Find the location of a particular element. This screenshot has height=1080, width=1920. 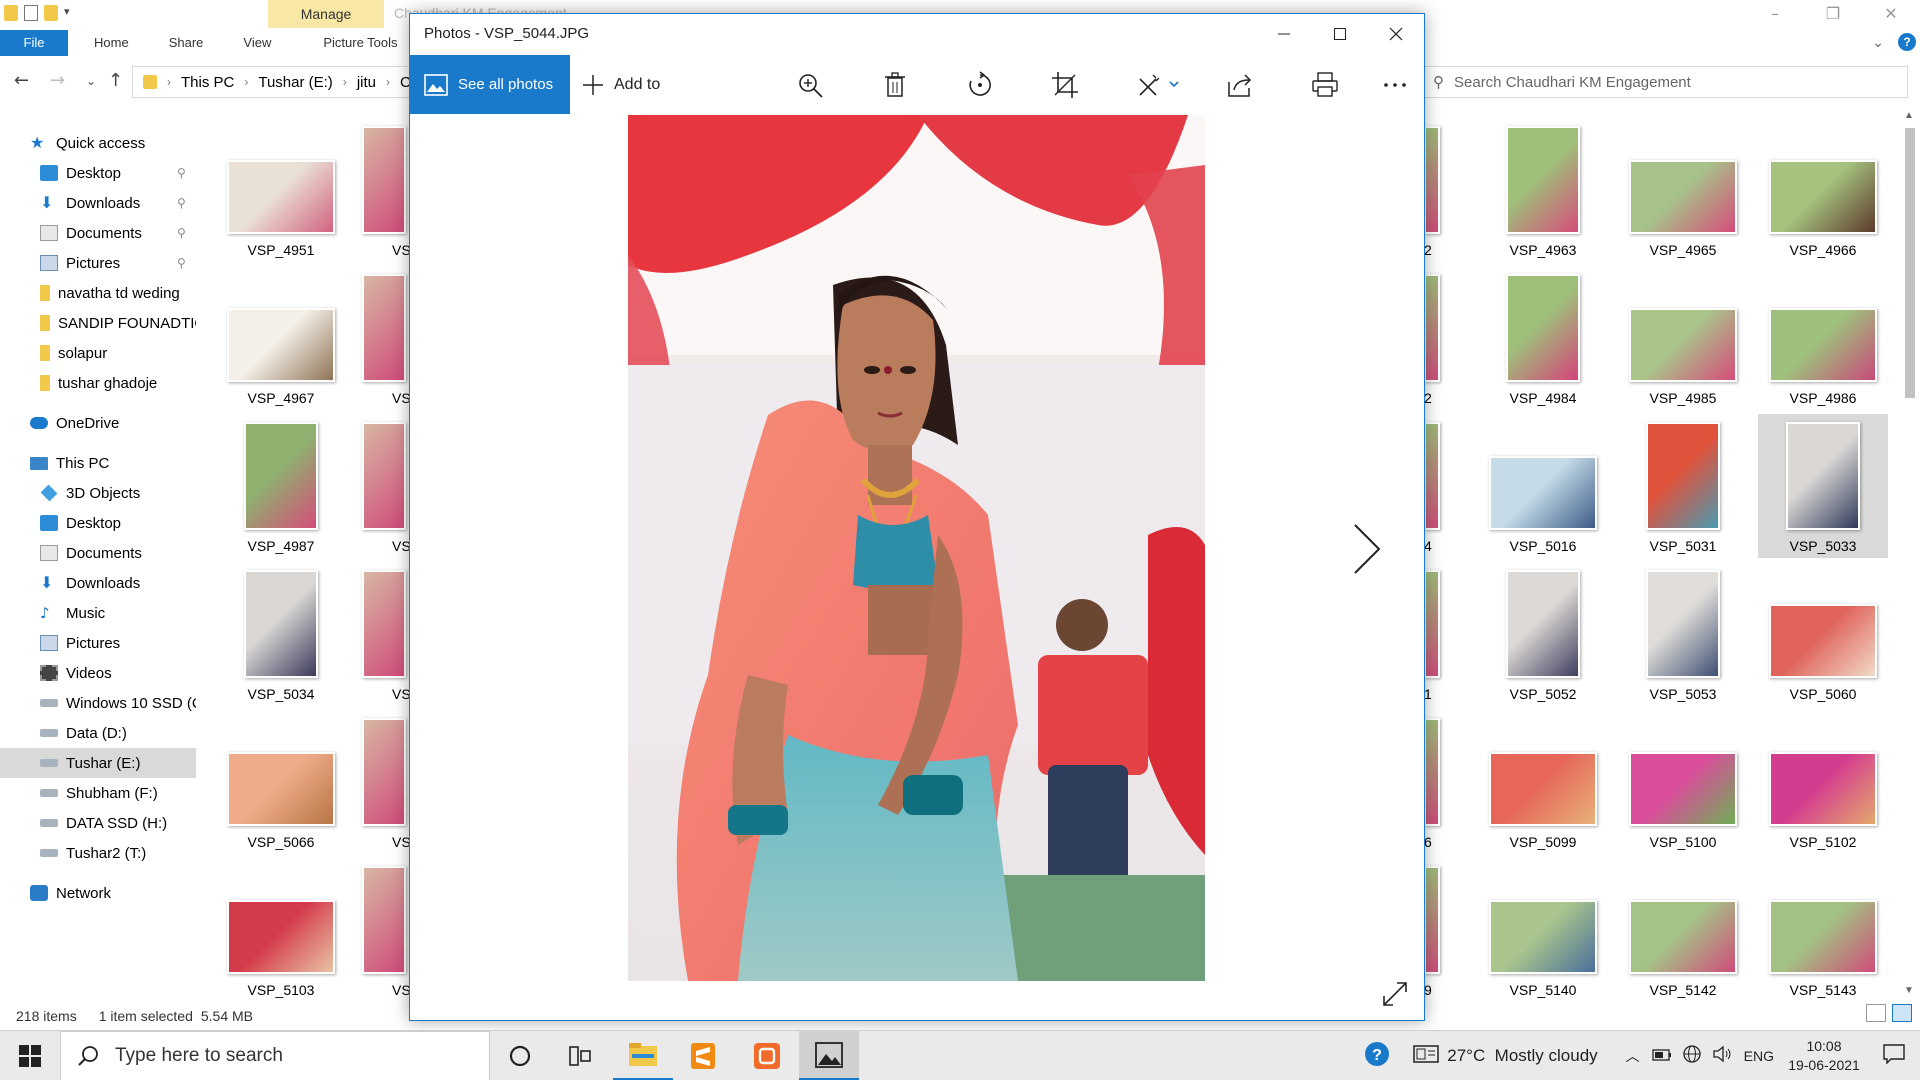

manage-tab: Manage is located at coordinates (326, 14).